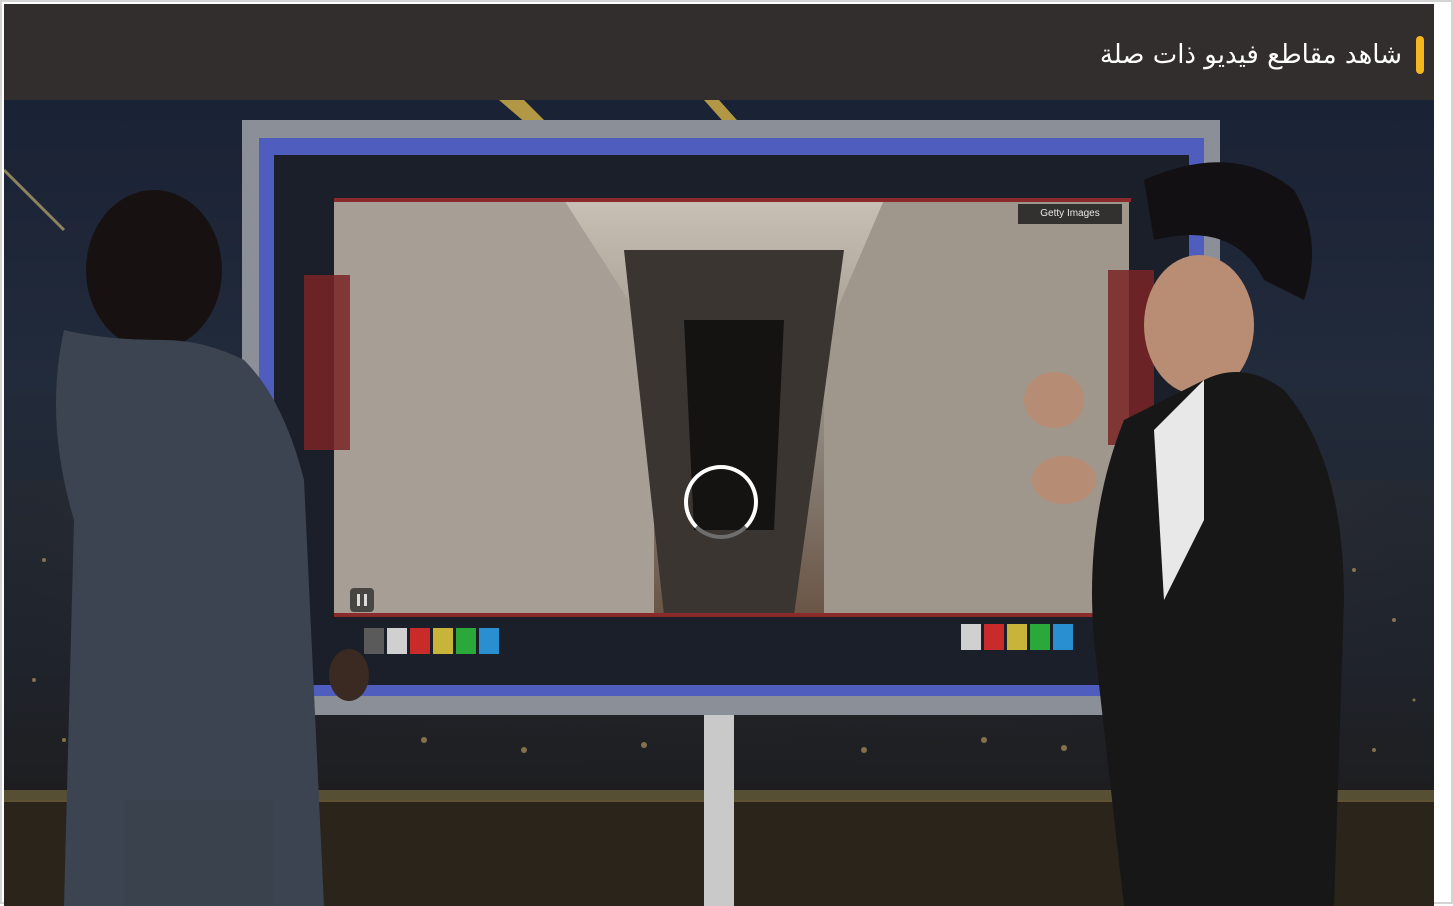 This screenshot has height=906, width=1453. I want to click on pause-bar-right, so click(365, 600).